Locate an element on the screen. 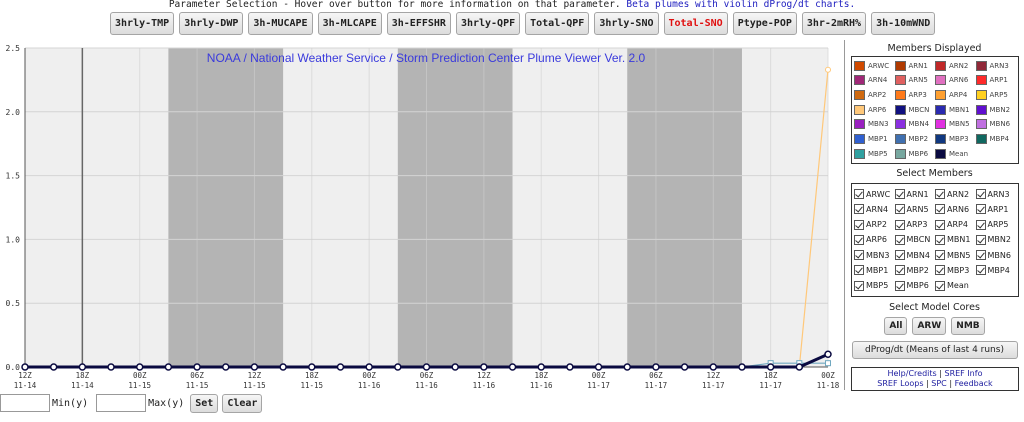 Image resolution: width=1024 pixels, height=422 pixels. dprog-dt-button: dProg/dt (Means of last 4 runs) is located at coordinates (934, 350).